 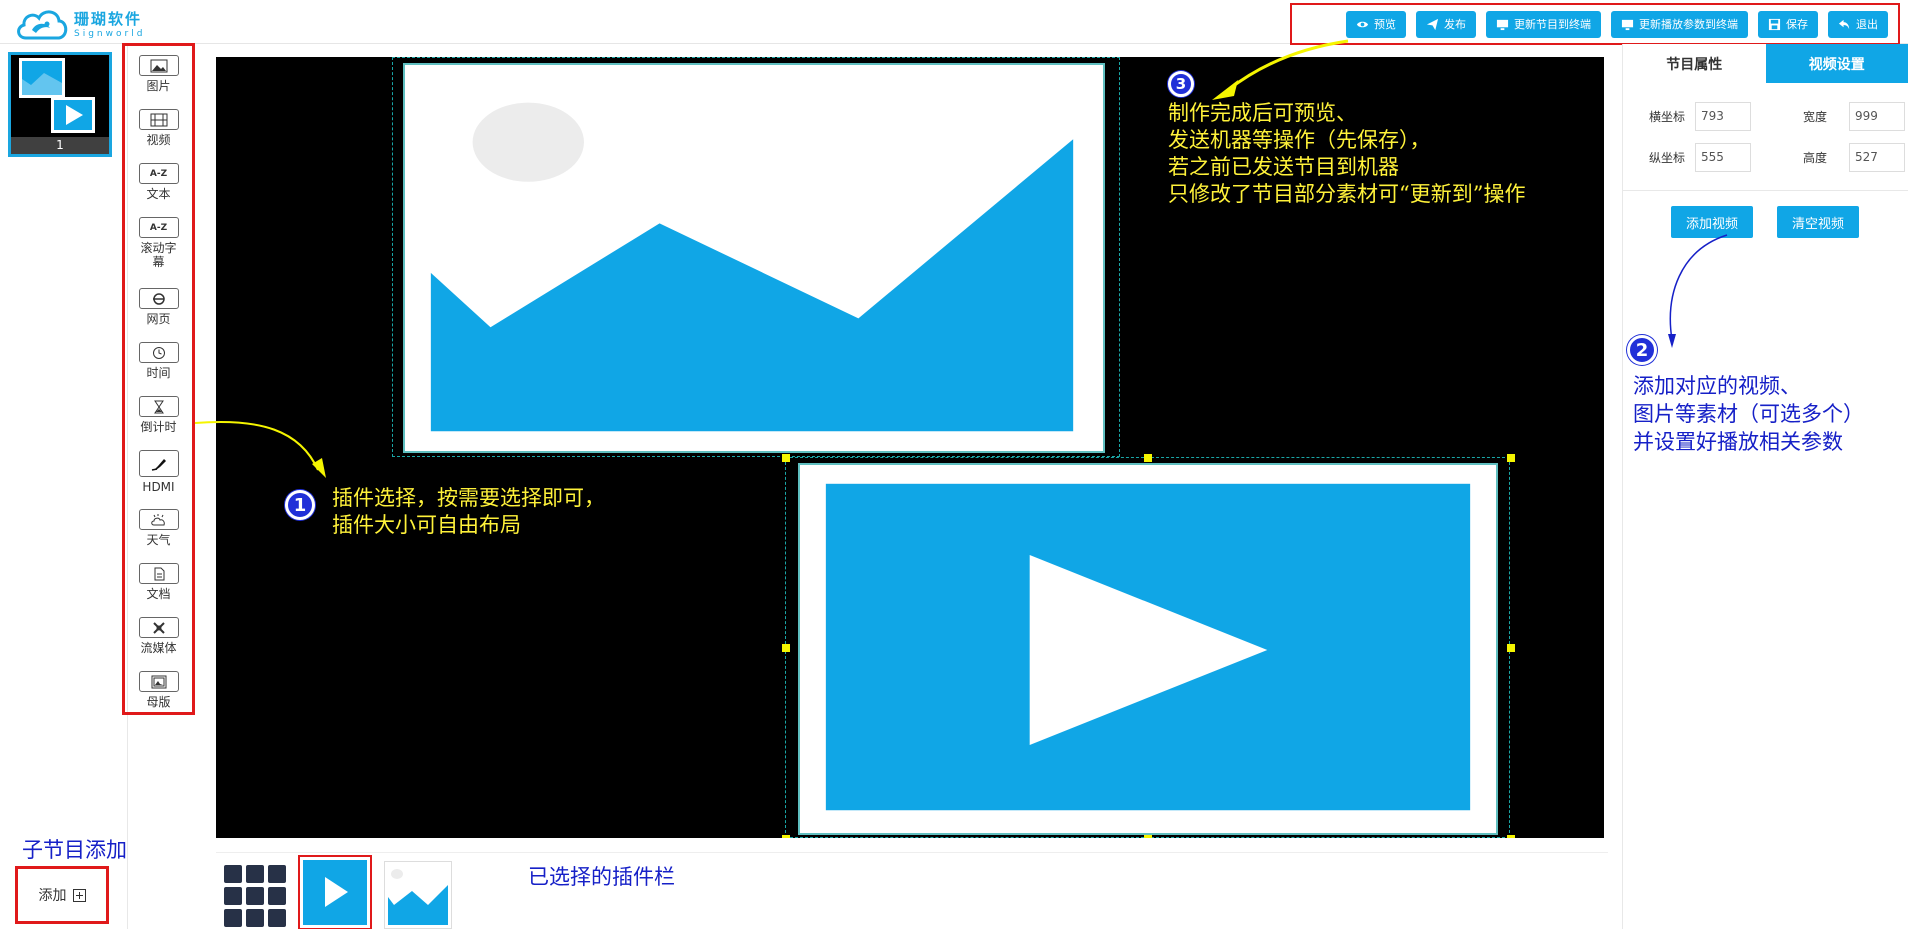 I want to click on add-video-button: 添加视频, so click(x=1712, y=222).